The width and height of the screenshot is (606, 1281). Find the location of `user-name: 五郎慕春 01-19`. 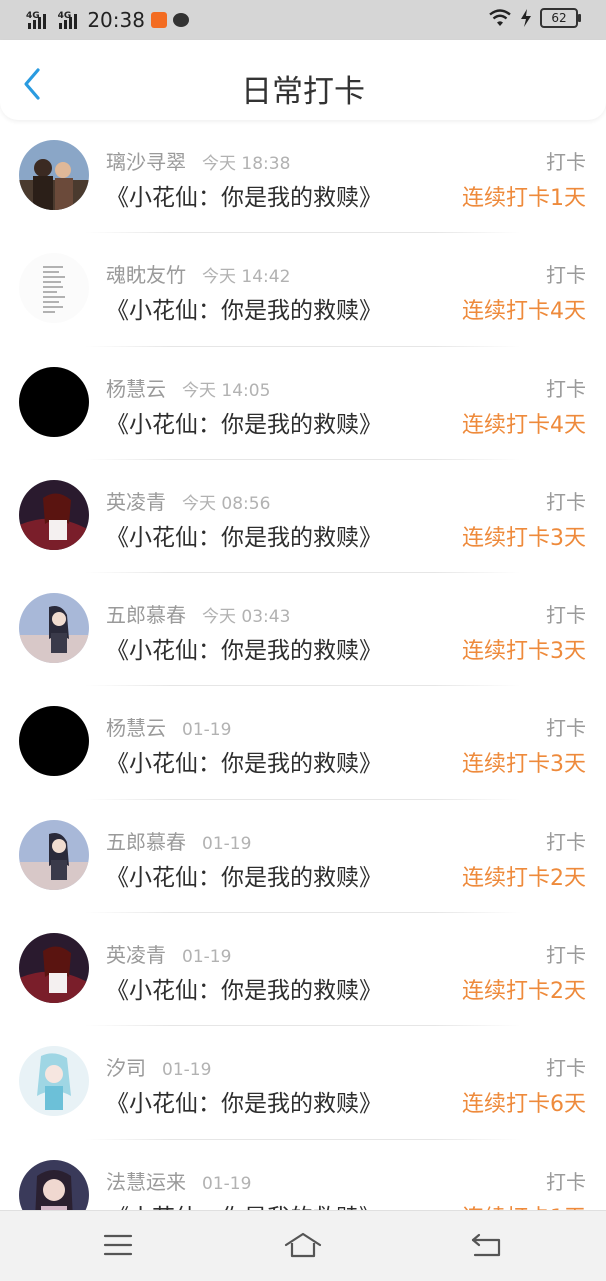

user-name: 五郎慕春 01-19 is located at coordinates (178, 840).